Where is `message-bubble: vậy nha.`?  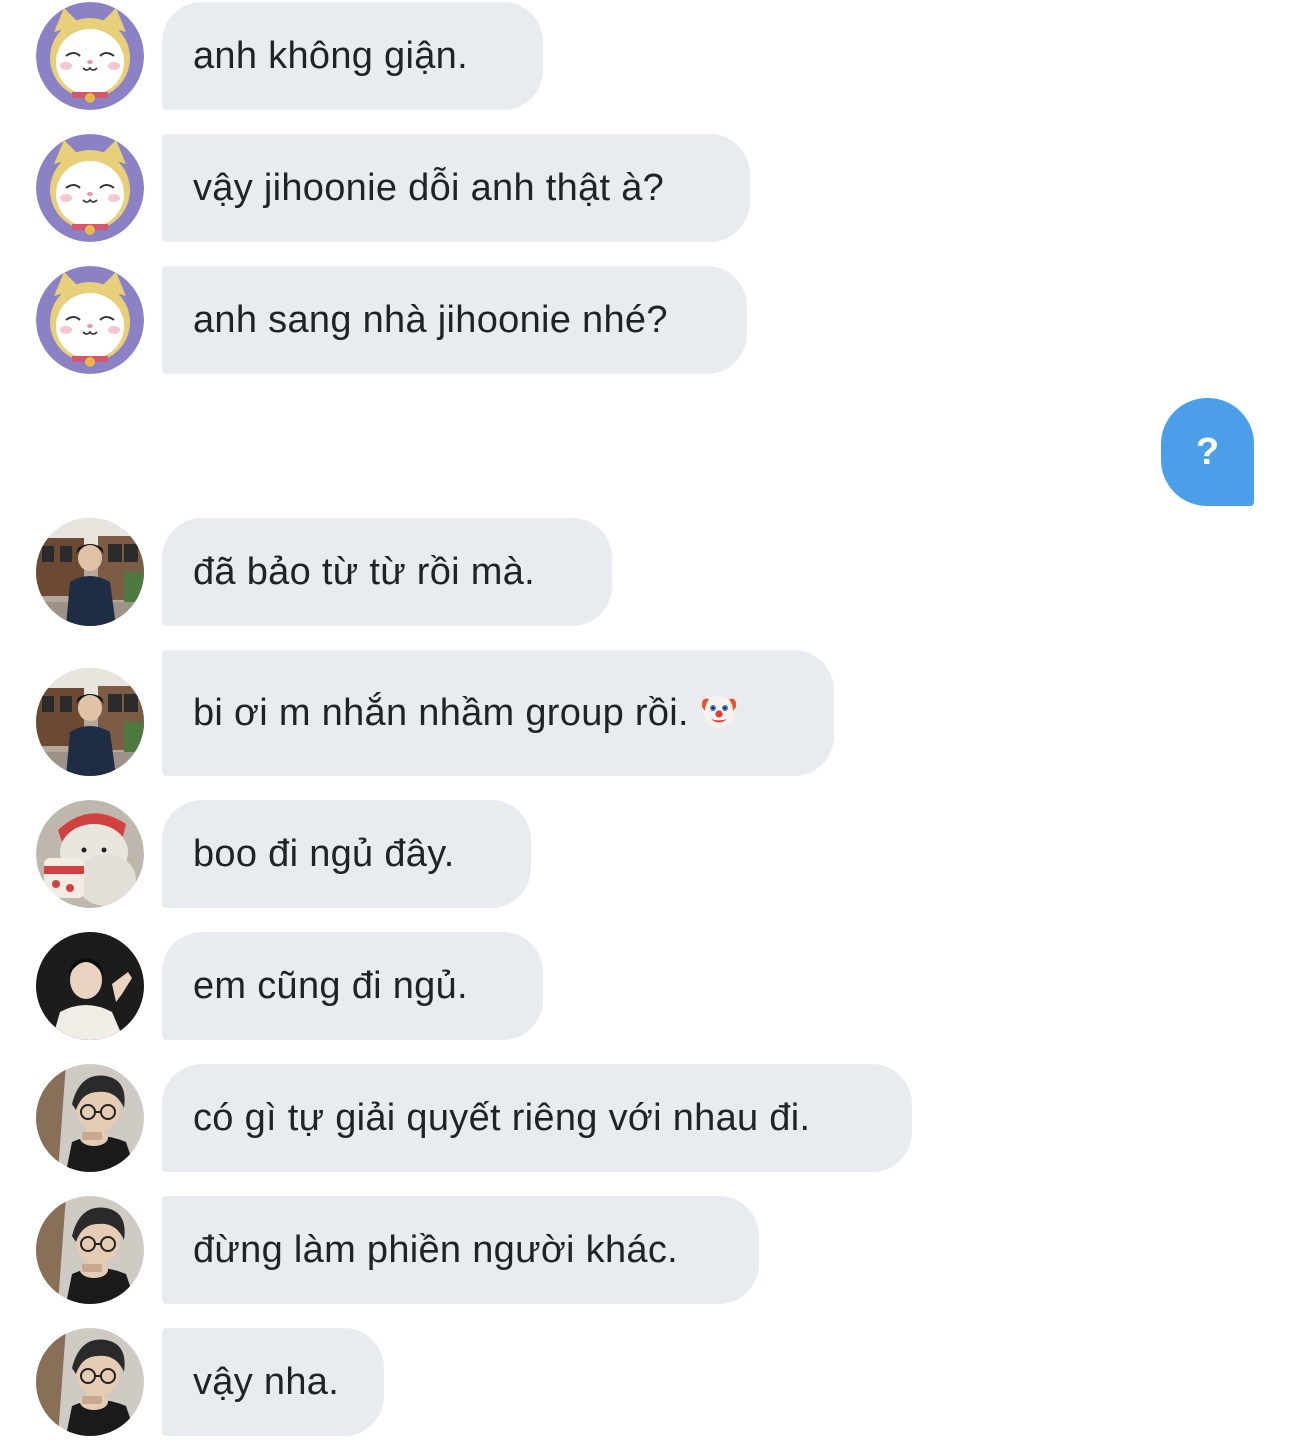
message-bubble: vậy nha. is located at coordinates (273, 1382).